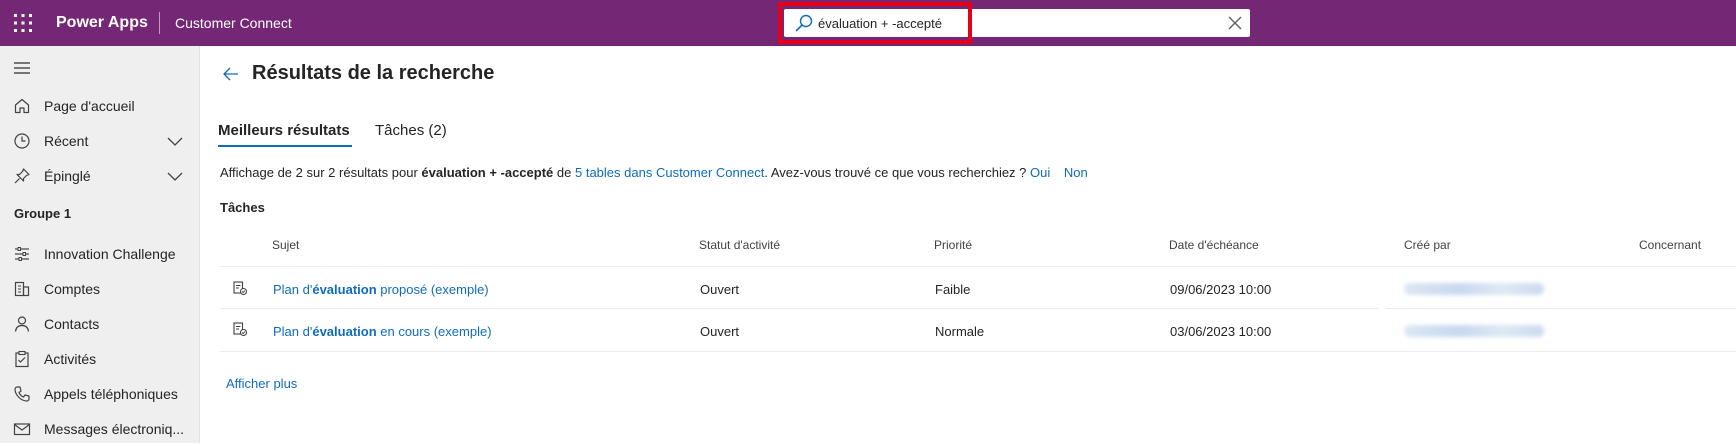  What do you see at coordinates (22, 254) in the screenshot?
I see `sliders-icon` at bounding box center [22, 254].